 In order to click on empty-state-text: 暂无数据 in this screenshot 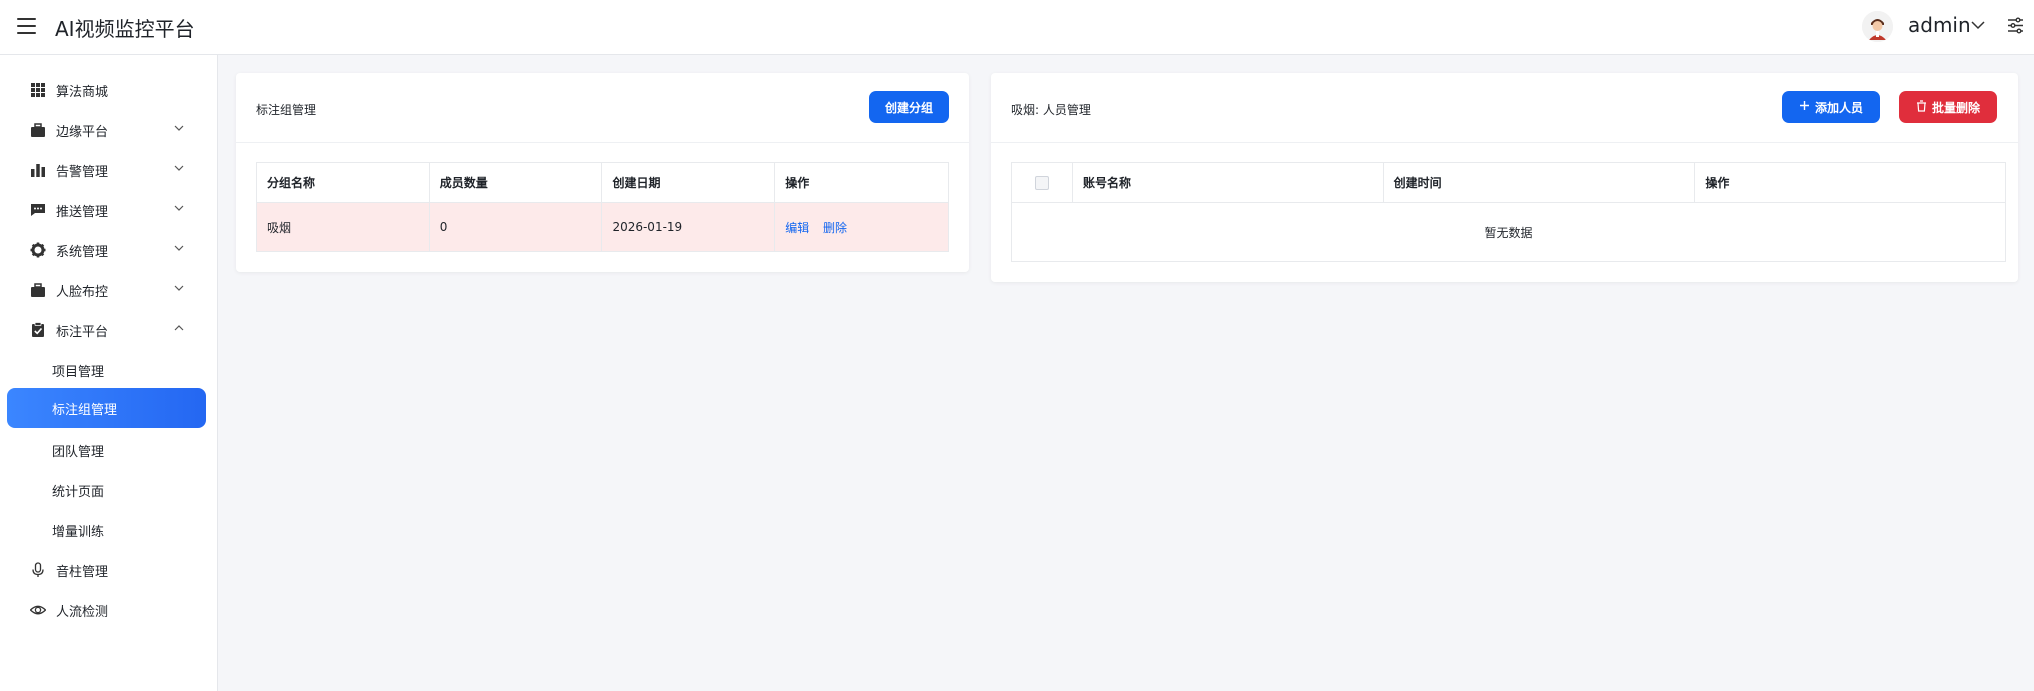, I will do `click(1508, 232)`.